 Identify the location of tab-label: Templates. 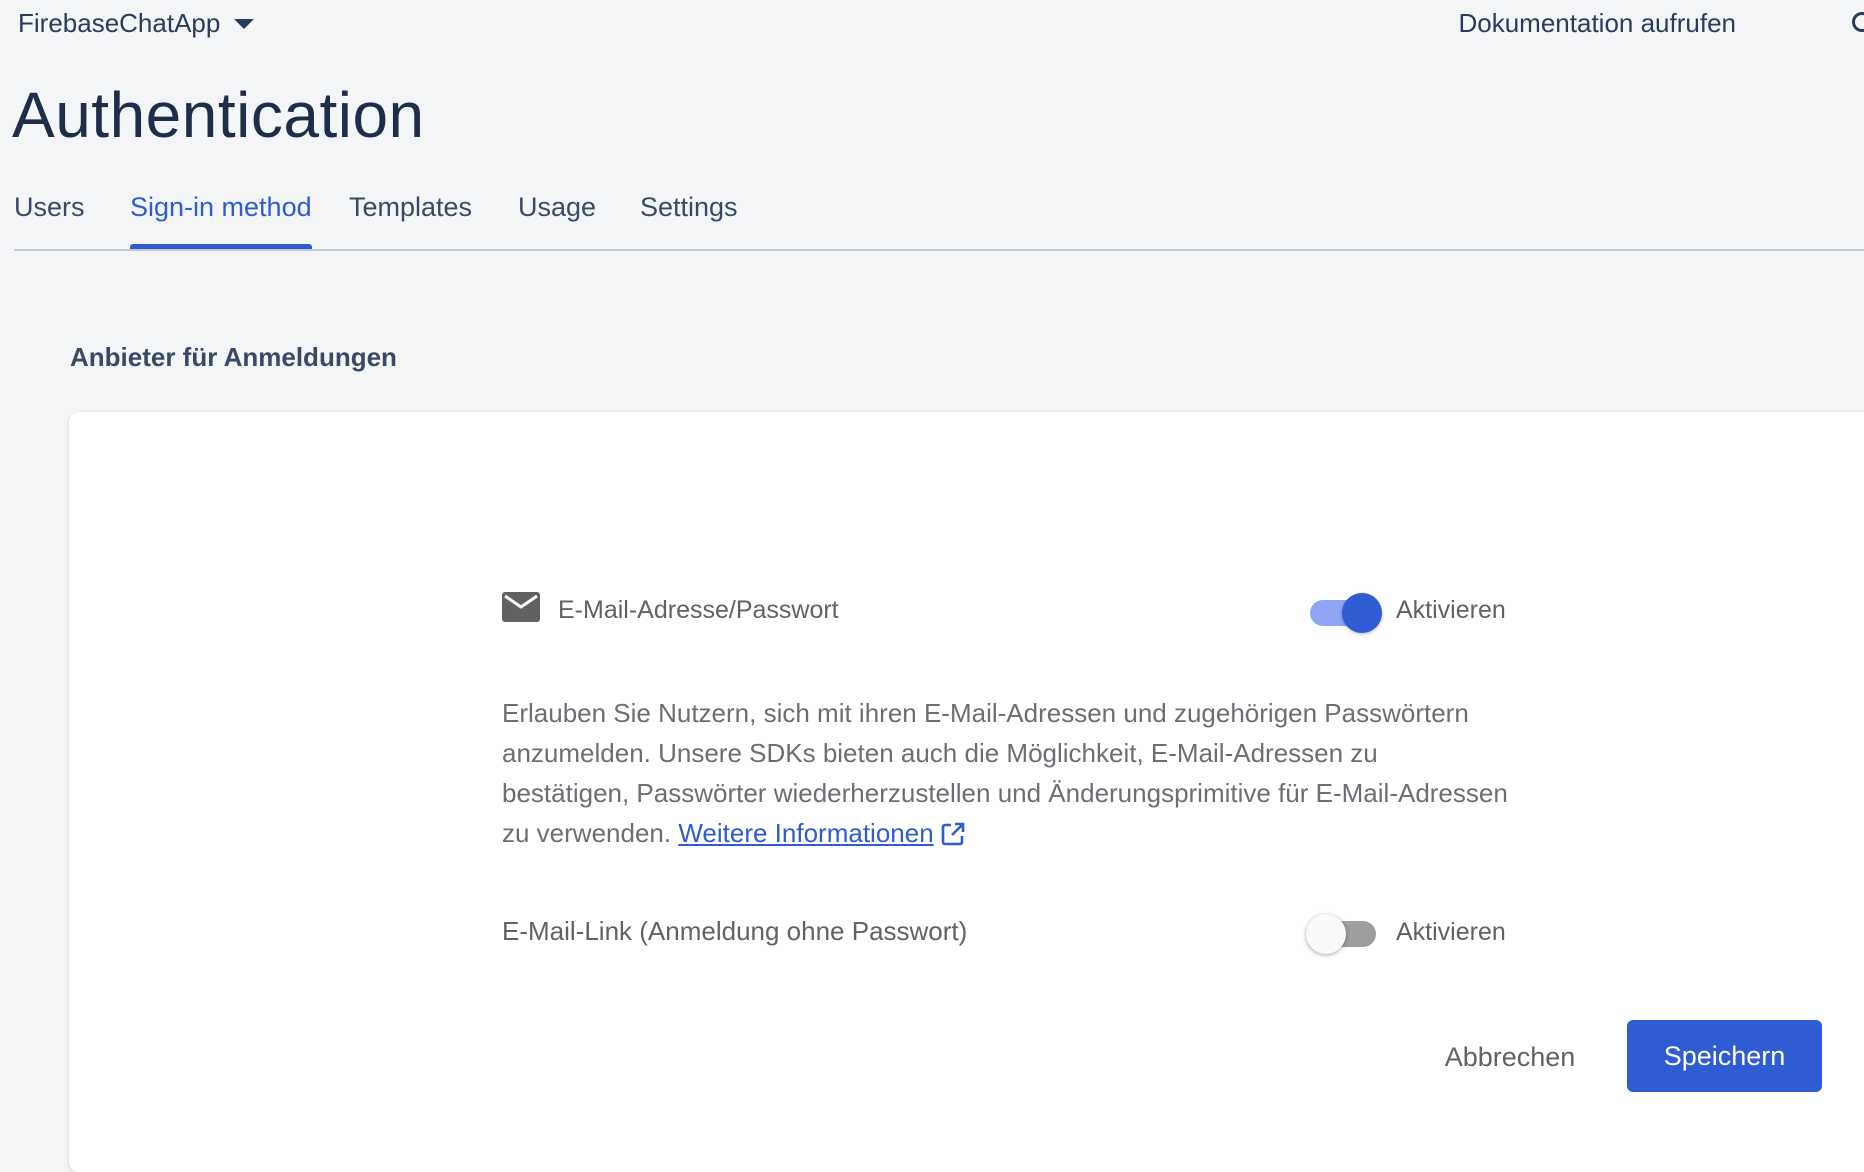
(411, 207).